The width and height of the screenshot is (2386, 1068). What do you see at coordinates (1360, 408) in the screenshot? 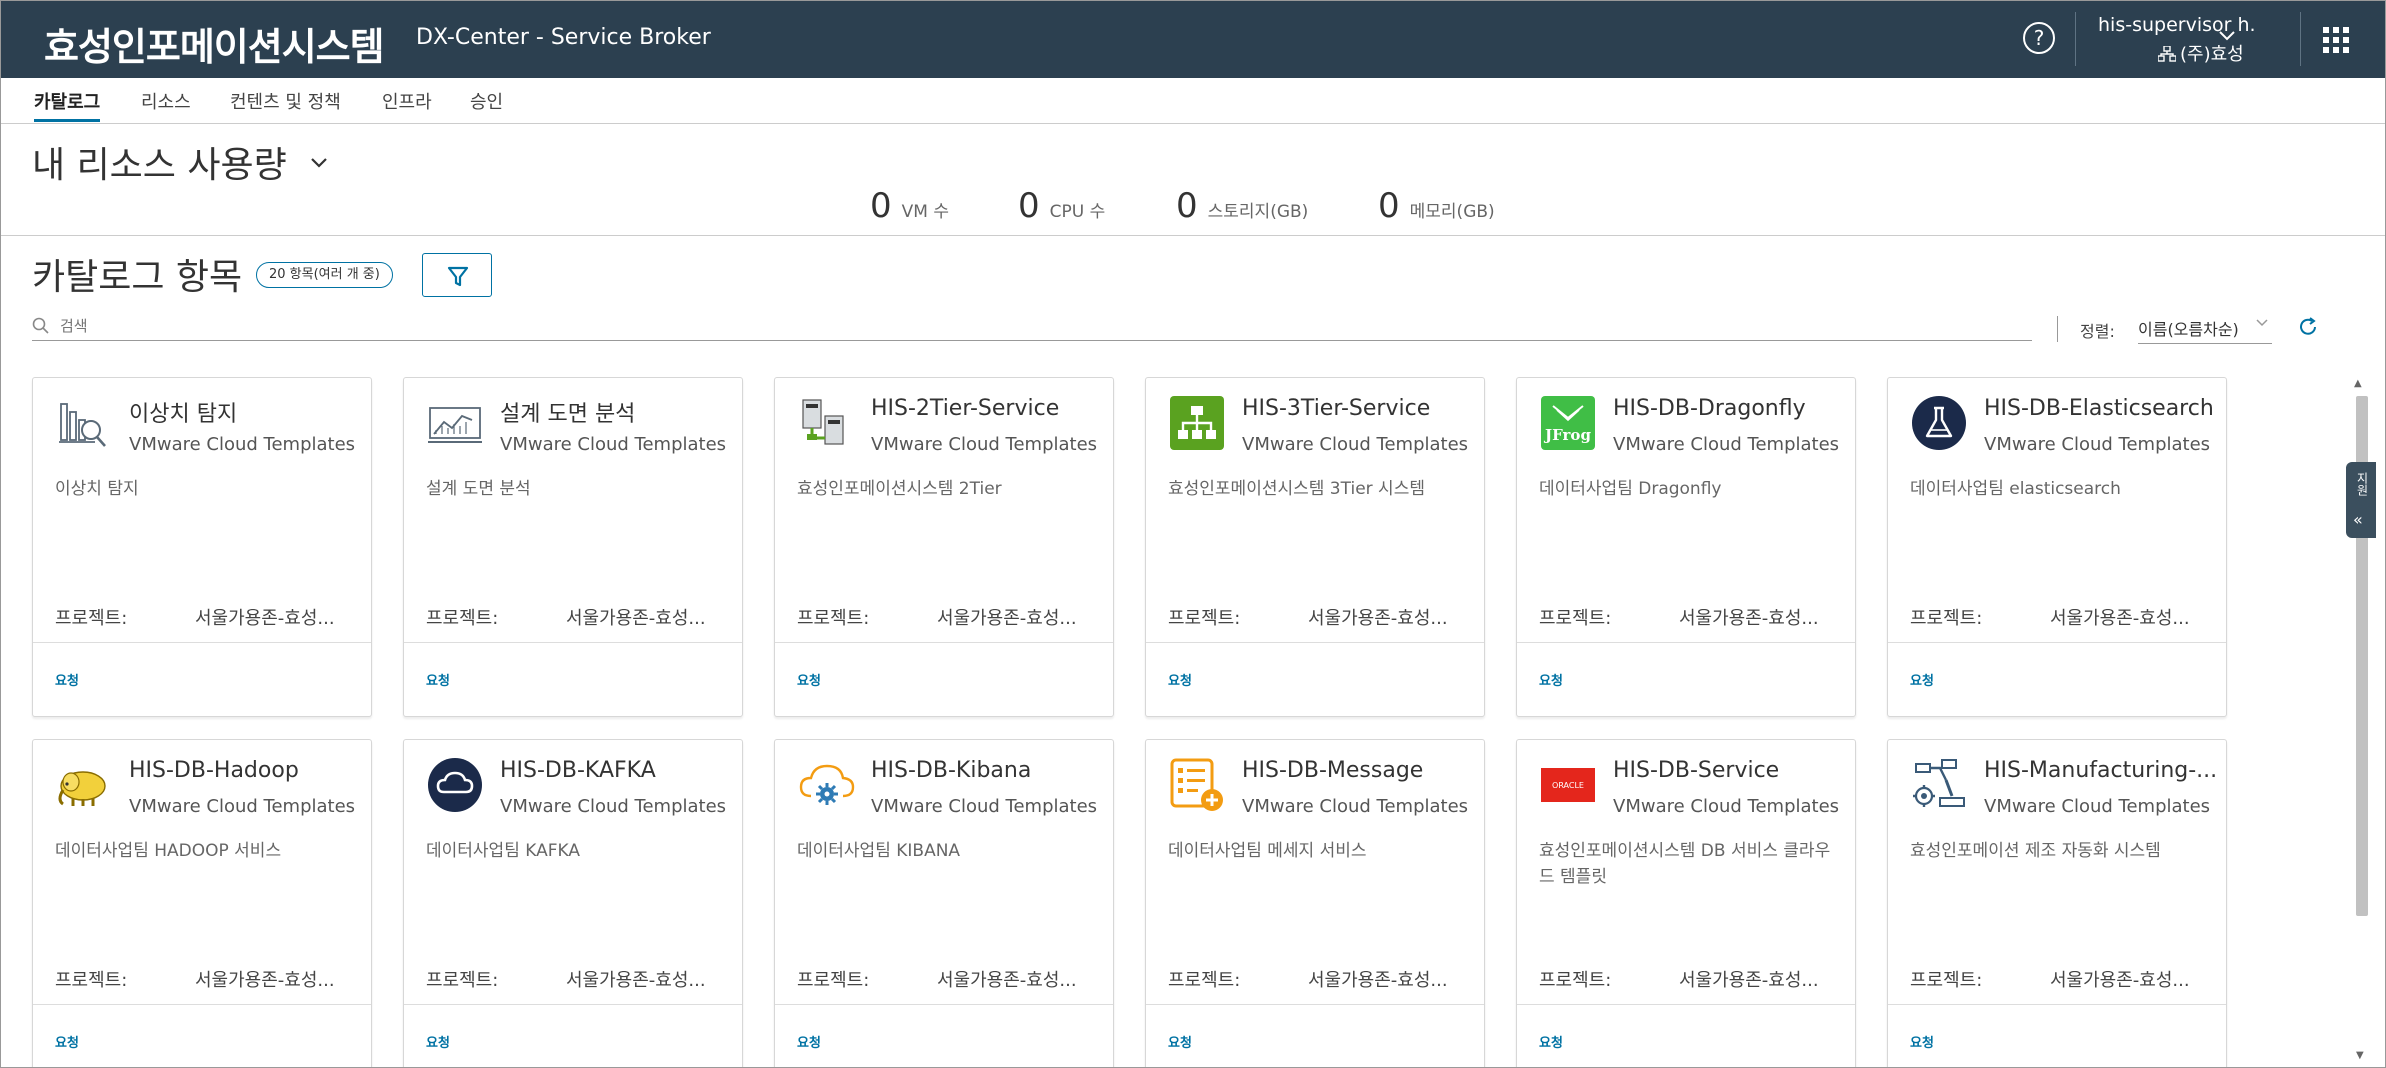
I see `card-title: HIS-3Tier-Service` at bounding box center [1360, 408].